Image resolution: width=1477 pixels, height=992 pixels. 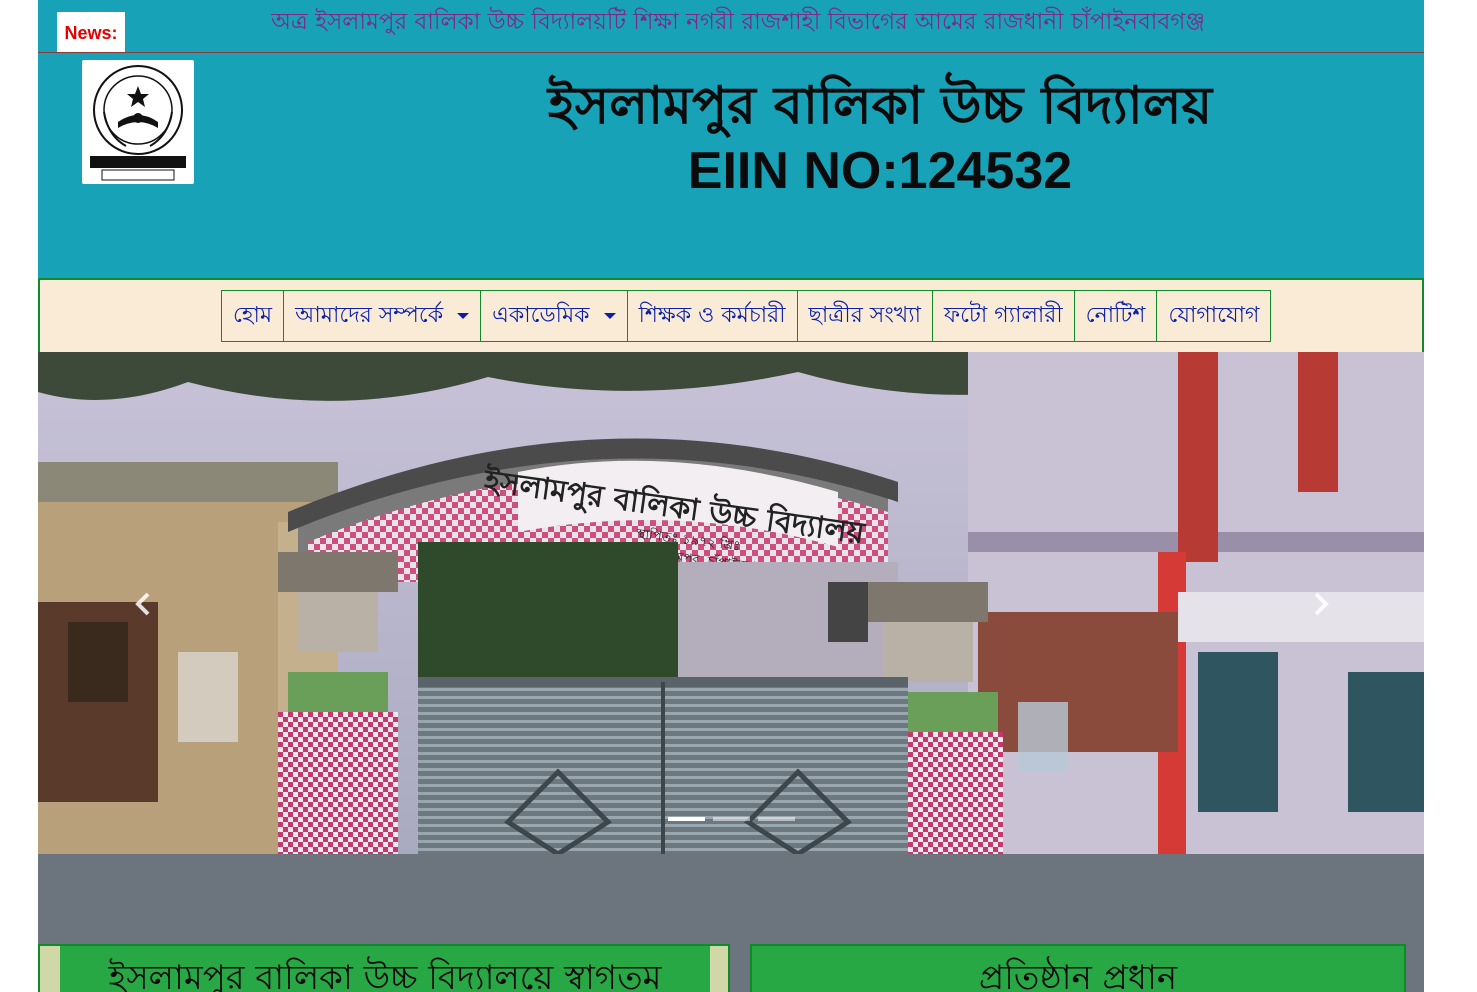 I want to click on chevron-left-icon, so click(x=142, y=604).